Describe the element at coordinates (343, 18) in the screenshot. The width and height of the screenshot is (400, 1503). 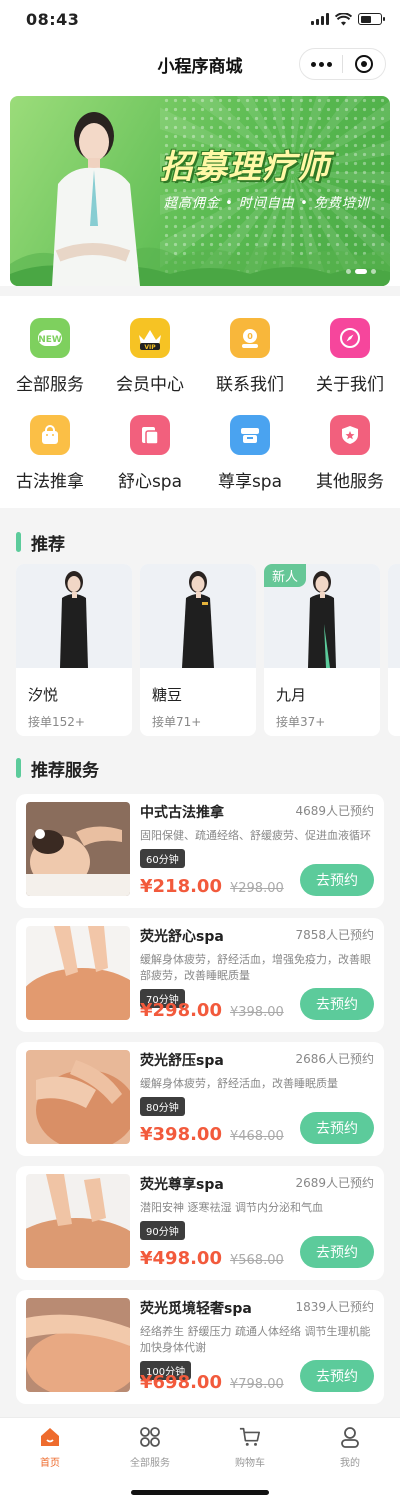
I see `wifi-icon` at that location.